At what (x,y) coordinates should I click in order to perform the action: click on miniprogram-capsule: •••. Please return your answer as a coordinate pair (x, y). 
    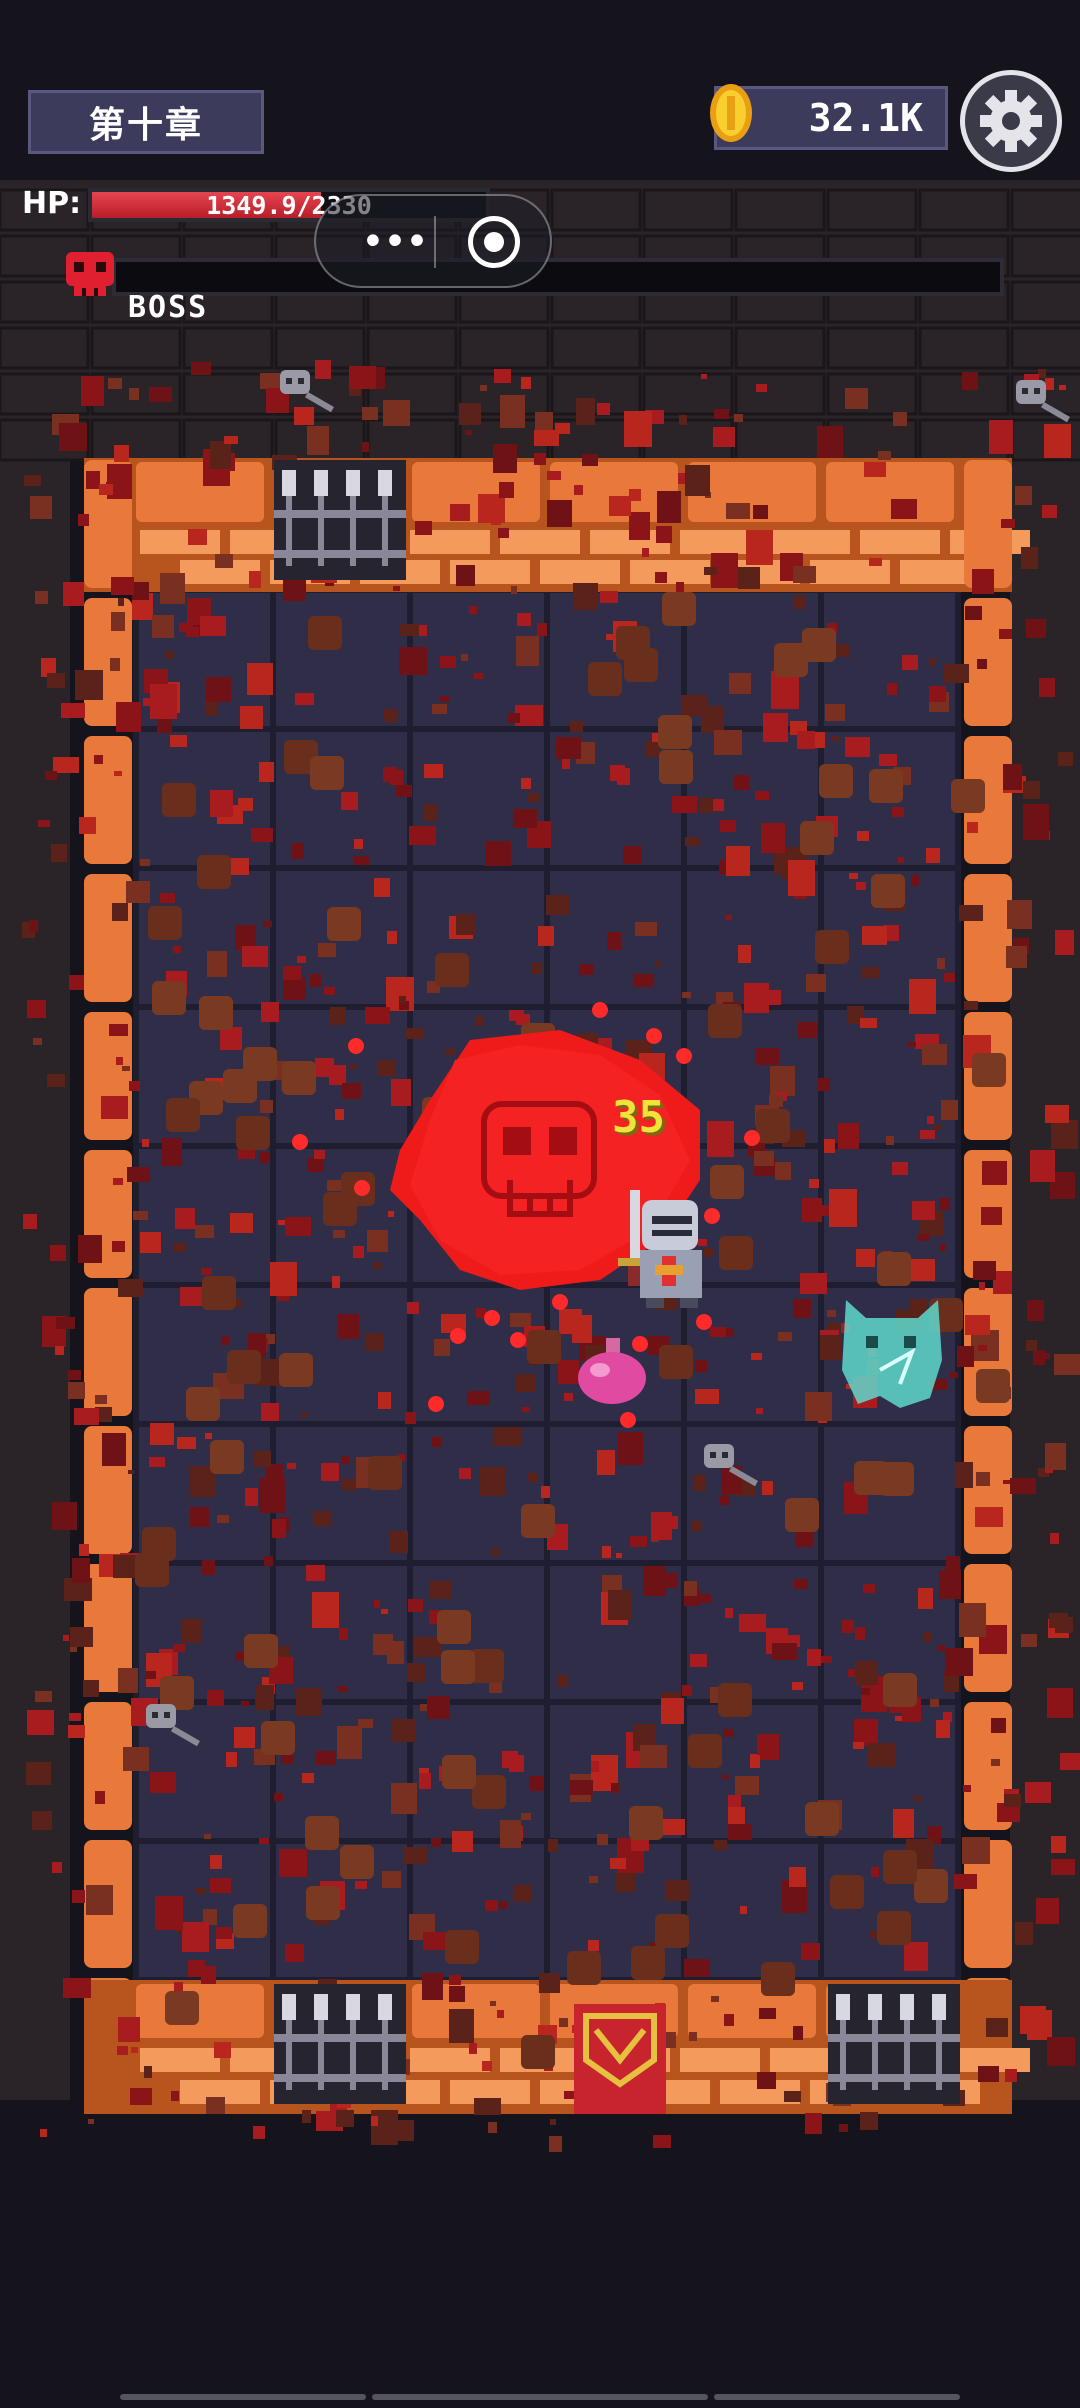
    Looking at the image, I should click on (433, 241).